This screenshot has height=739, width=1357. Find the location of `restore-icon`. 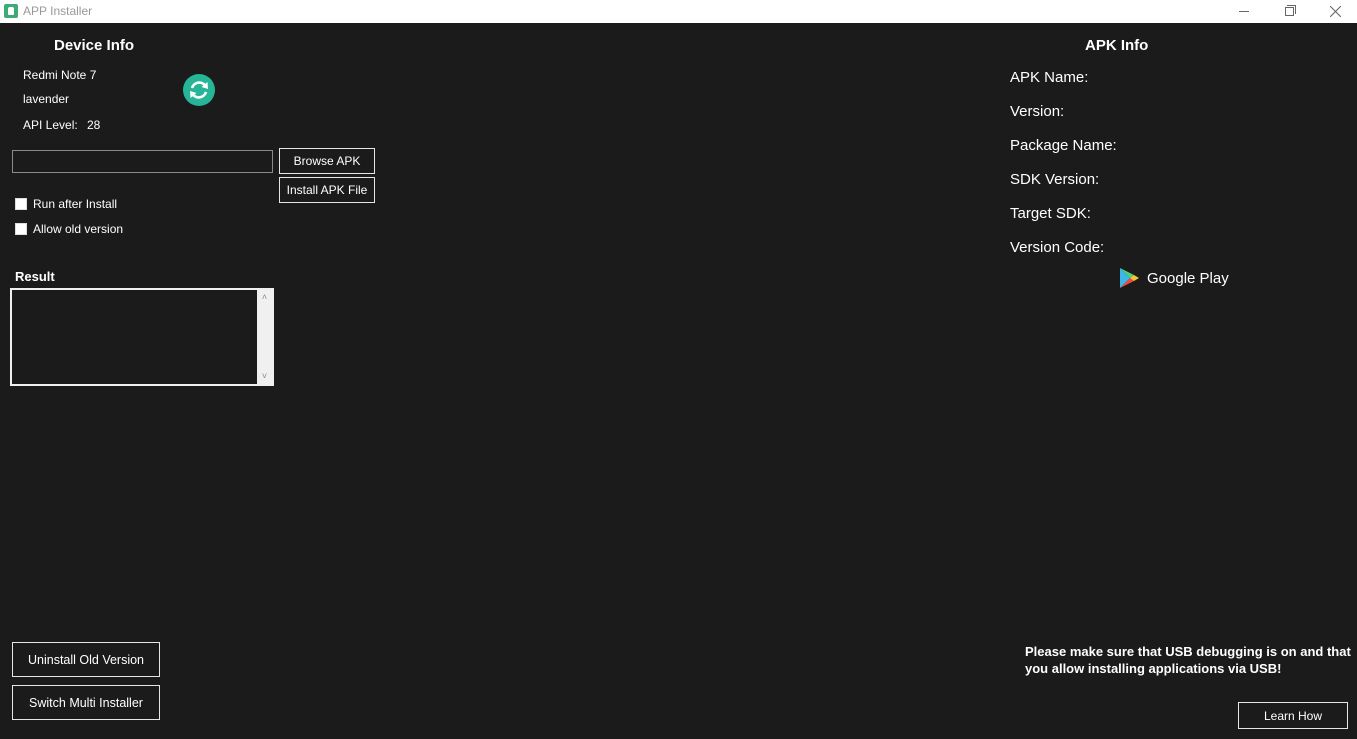

restore-icon is located at coordinates (1290, 10).